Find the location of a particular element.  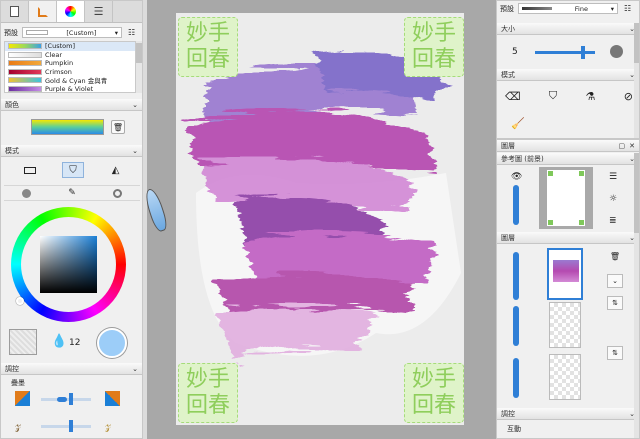

gradient-list-scrollbar is located at coordinates (139, 67).